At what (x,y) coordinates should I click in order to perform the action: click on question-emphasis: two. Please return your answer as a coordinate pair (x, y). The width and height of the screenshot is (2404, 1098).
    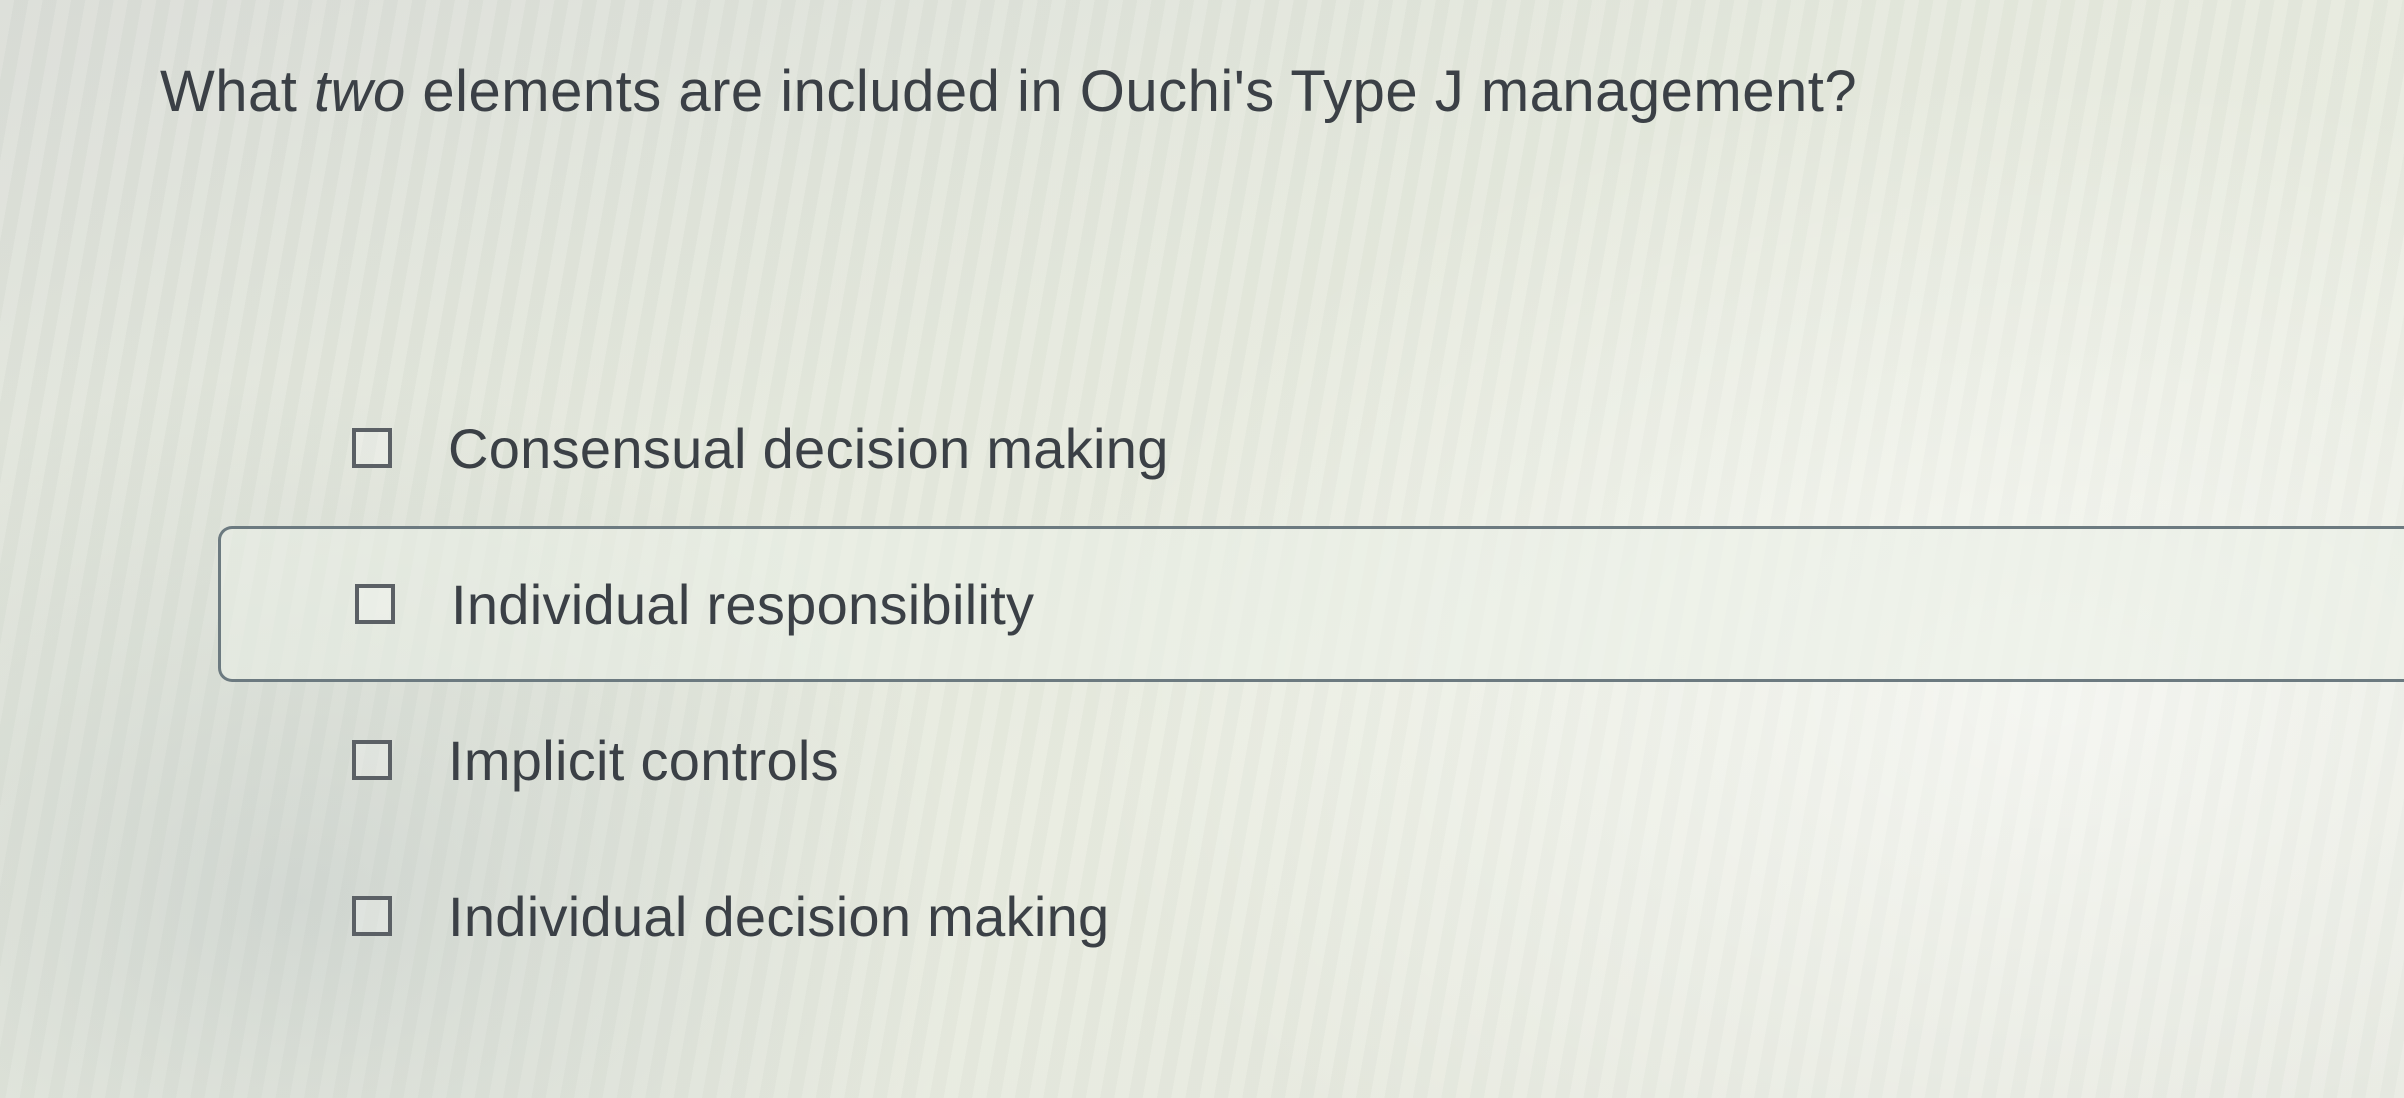
    Looking at the image, I should click on (360, 91).